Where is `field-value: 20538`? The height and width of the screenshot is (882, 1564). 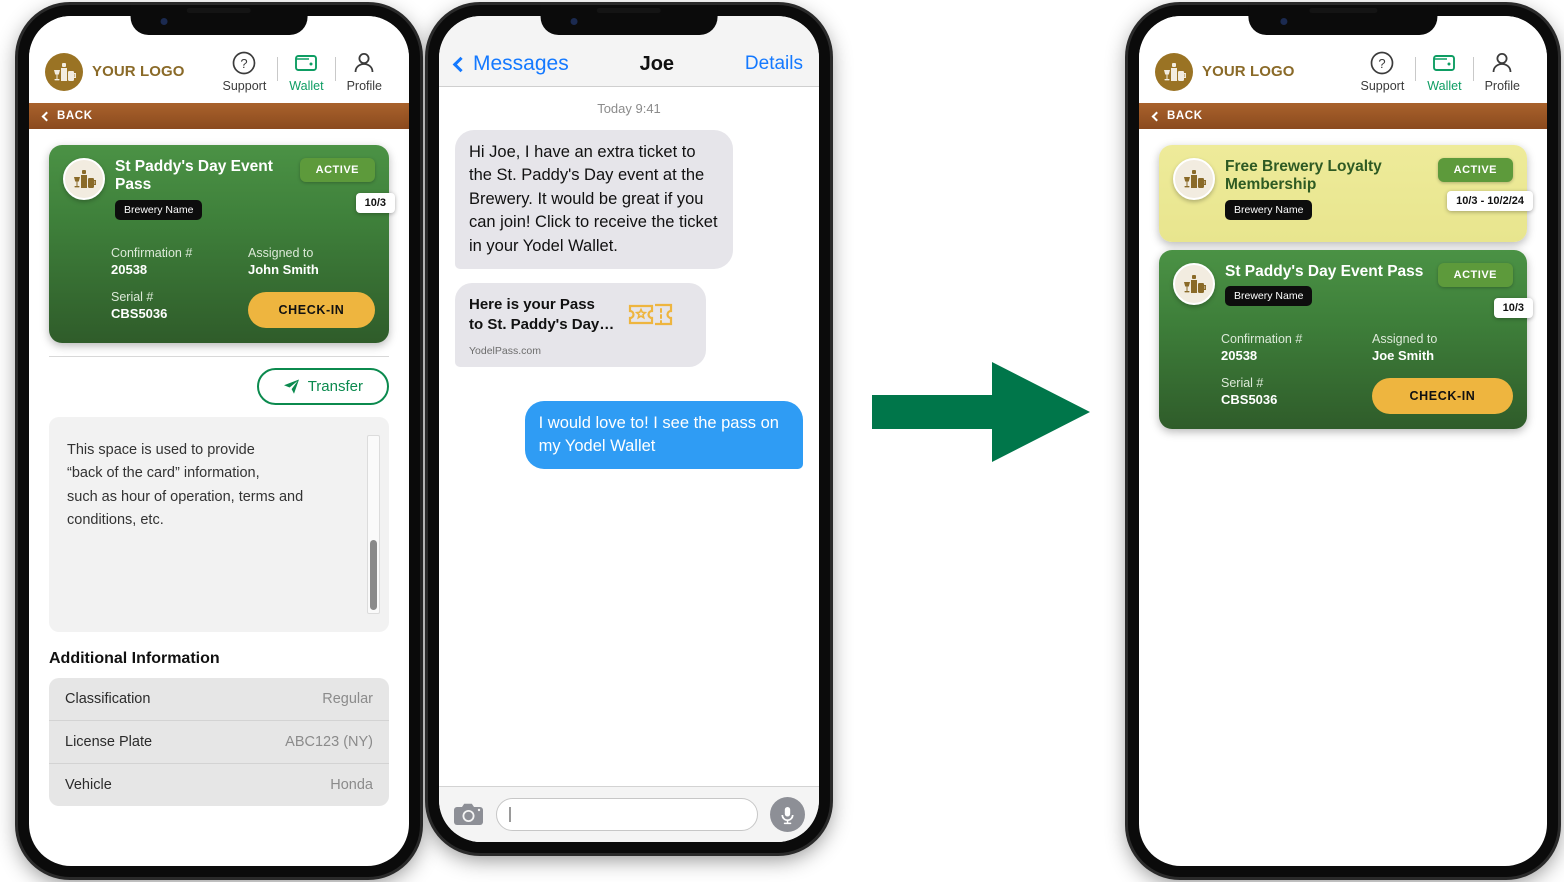
field-value: 20538 is located at coordinates (1239, 356).